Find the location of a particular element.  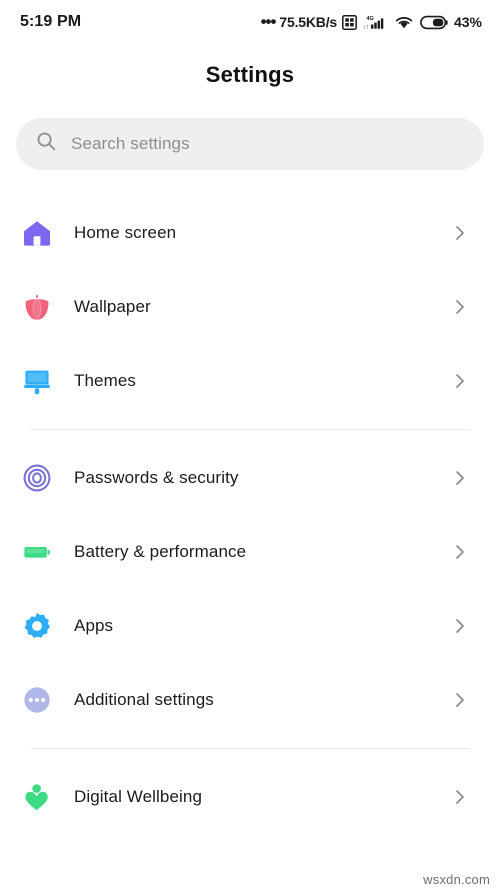

settings-row: Battery & performance is located at coordinates (250, 552).